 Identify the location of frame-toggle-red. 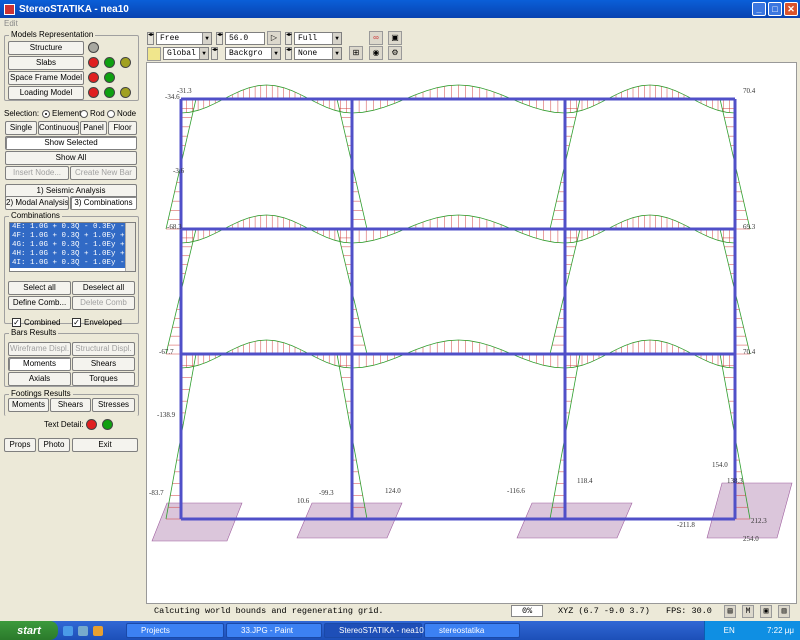
(93, 77).